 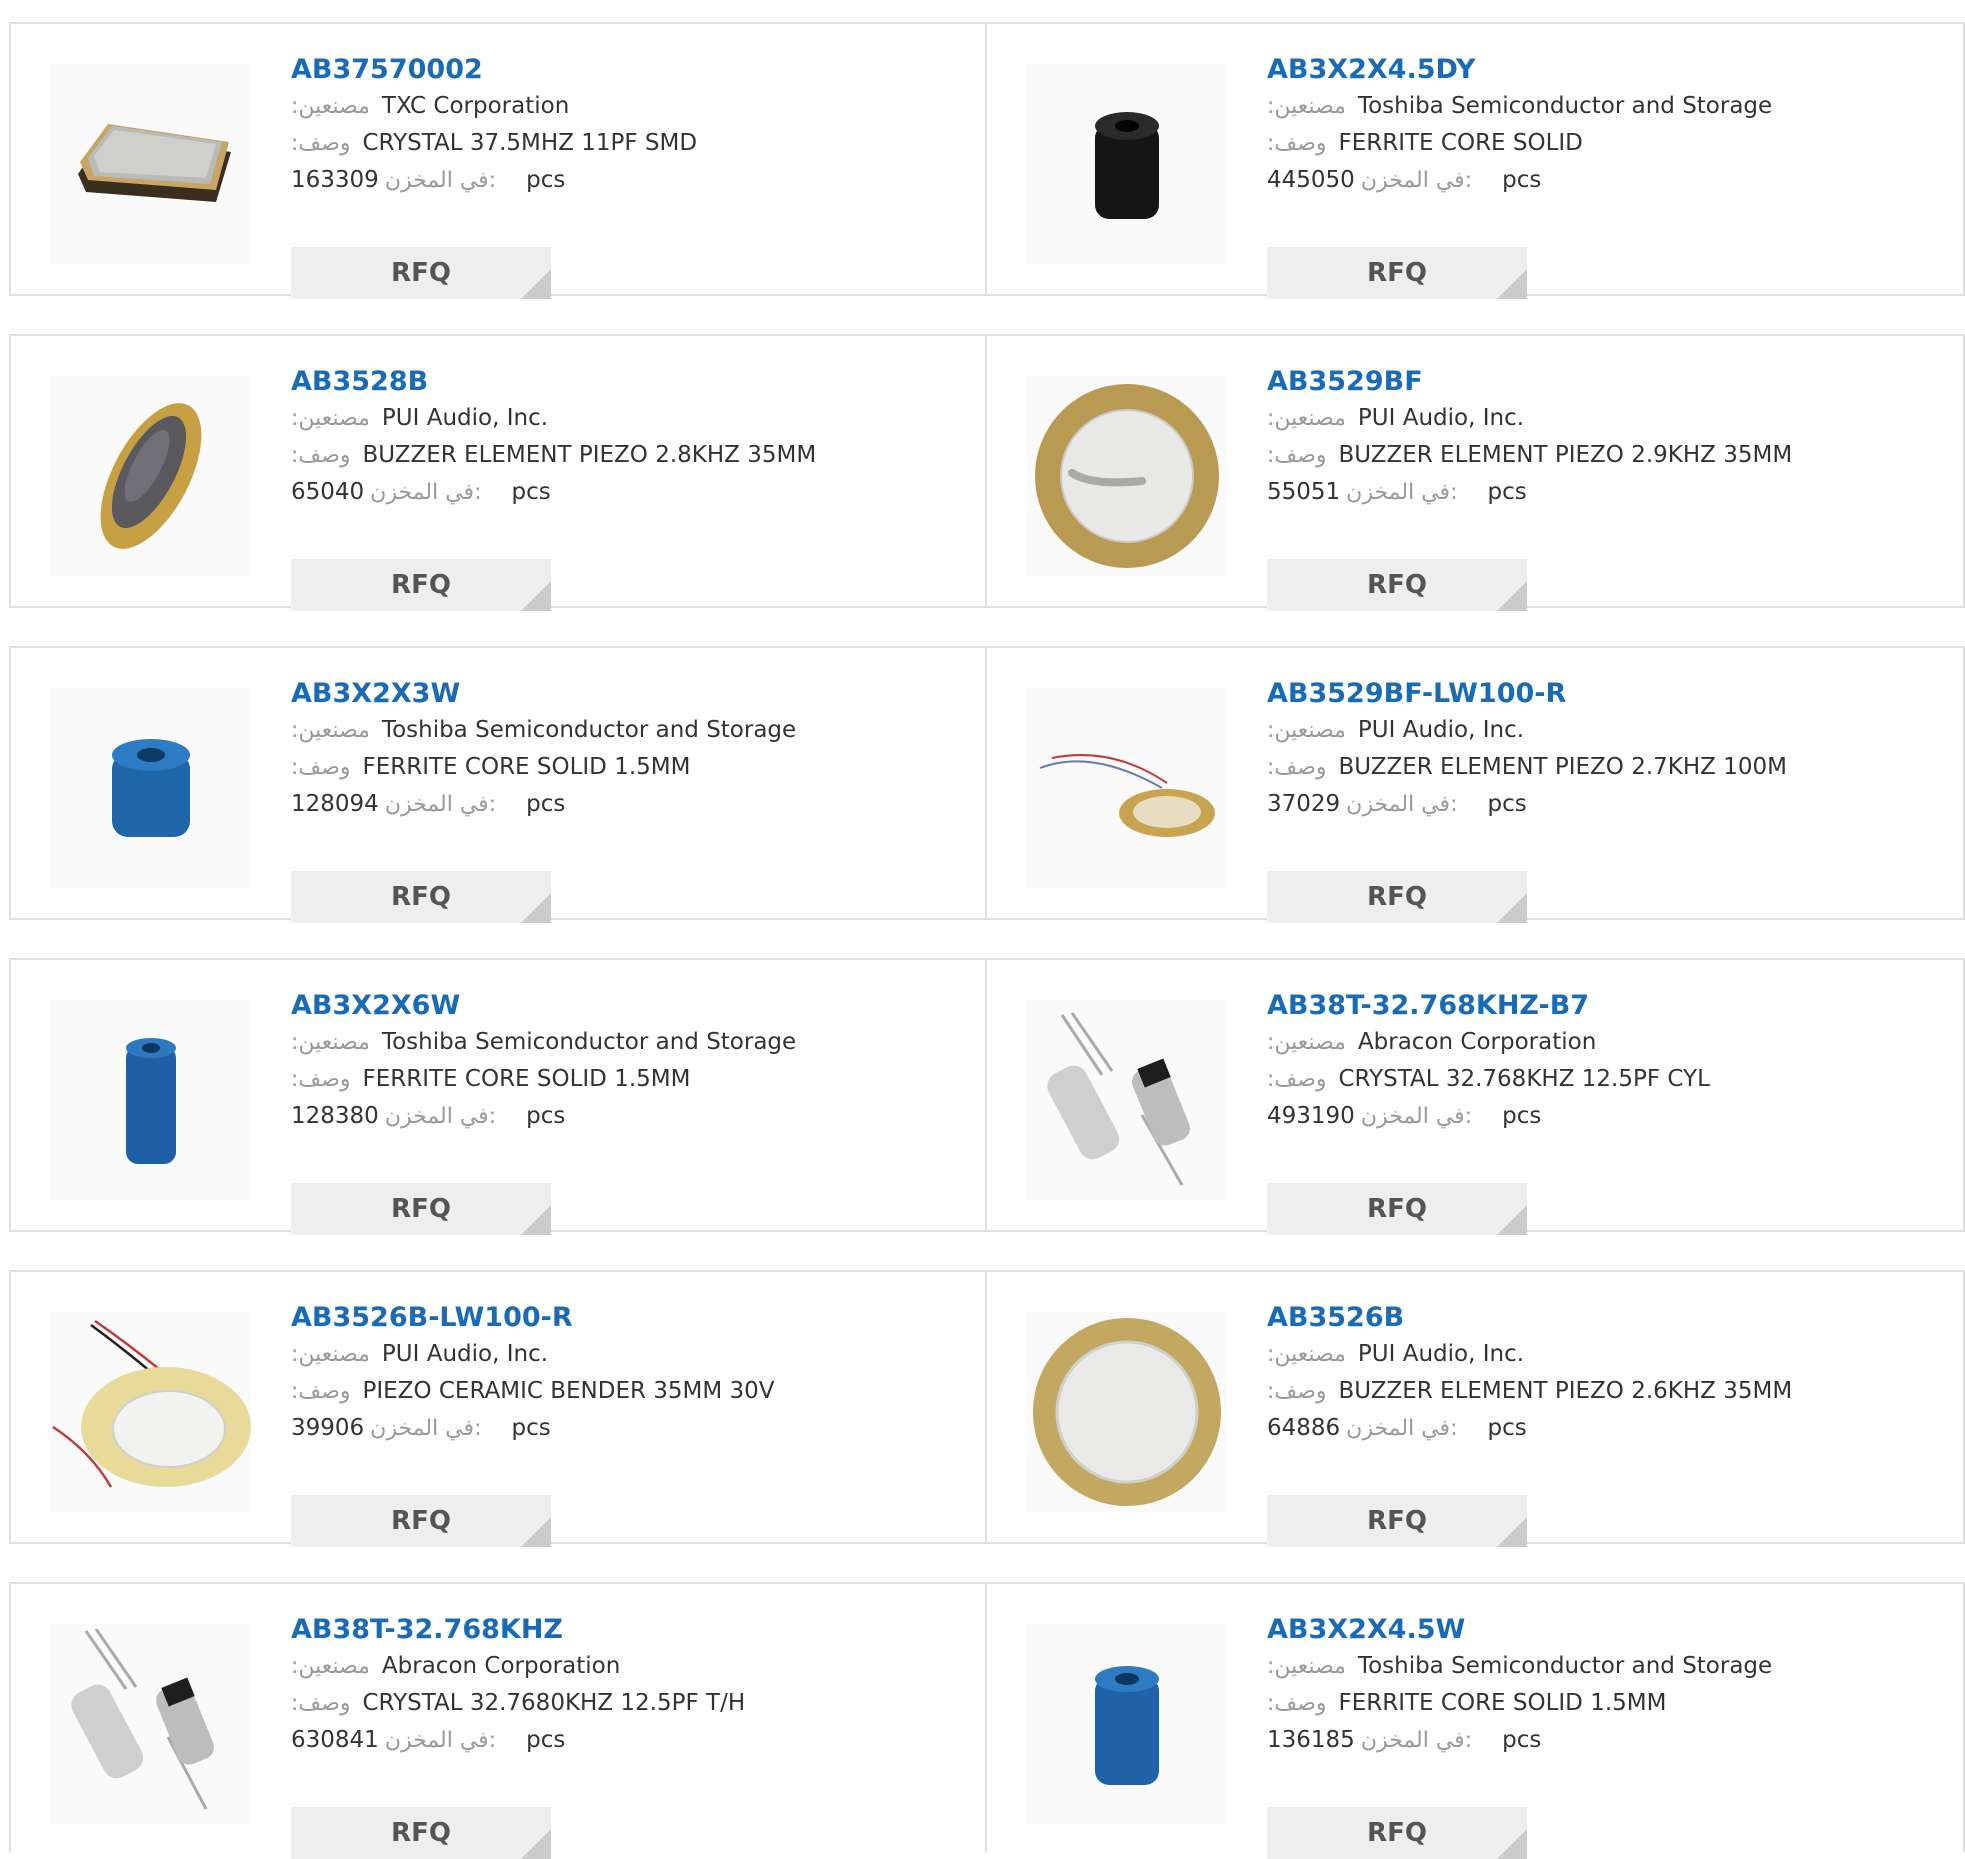 I want to click on stock-value: 630841, so click(x=335, y=1740).